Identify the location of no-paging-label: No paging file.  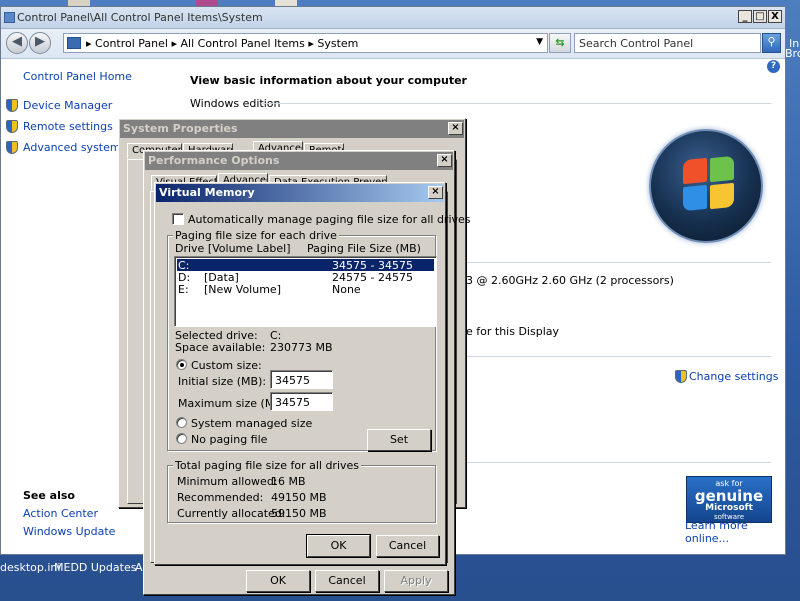
(229, 439).